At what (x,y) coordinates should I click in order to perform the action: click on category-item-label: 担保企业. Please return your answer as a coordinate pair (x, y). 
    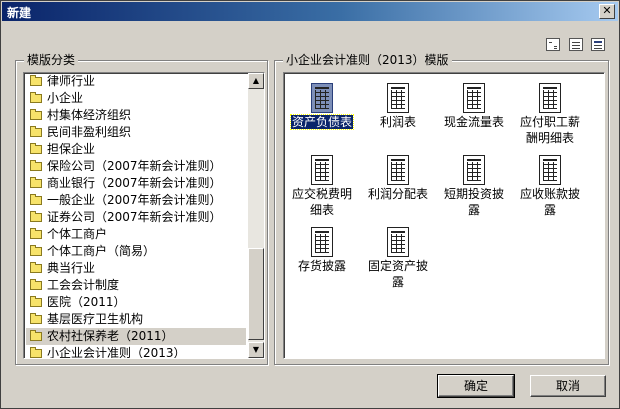
    Looking at the image, I should click on (71, 149).